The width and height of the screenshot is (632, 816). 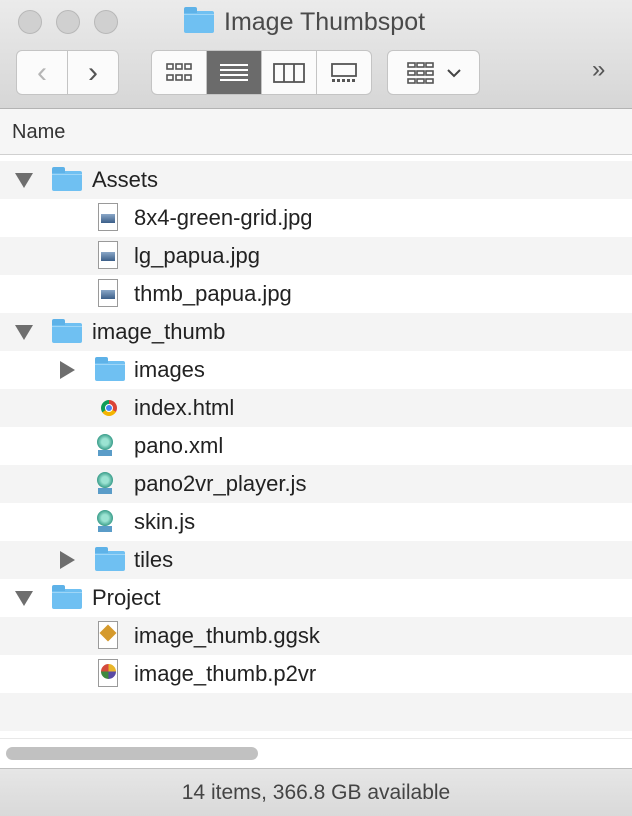 I want to click on list-item: tiles, so click(x=316, y=560).